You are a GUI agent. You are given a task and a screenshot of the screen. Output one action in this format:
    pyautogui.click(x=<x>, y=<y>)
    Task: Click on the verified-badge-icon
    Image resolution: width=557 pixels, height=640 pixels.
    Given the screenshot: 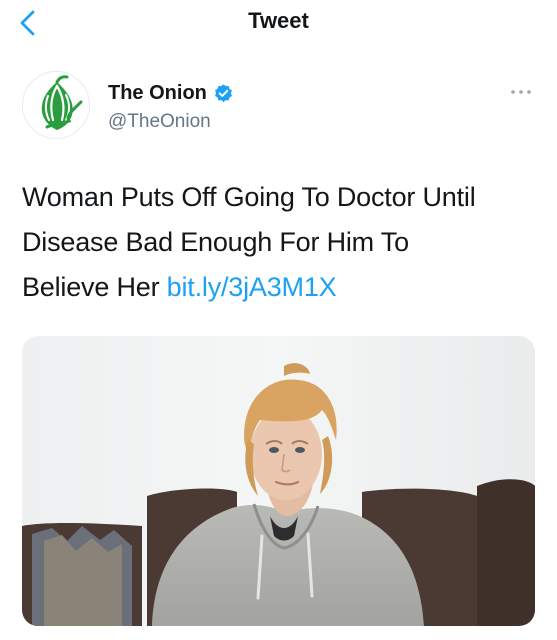 What is the action you would take?
    pyautogui.click(x=223, y=93)
    